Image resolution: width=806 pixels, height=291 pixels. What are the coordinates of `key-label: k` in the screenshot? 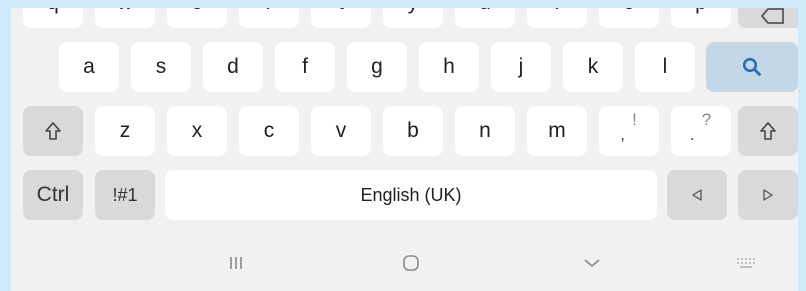 It's located at (593, 66).